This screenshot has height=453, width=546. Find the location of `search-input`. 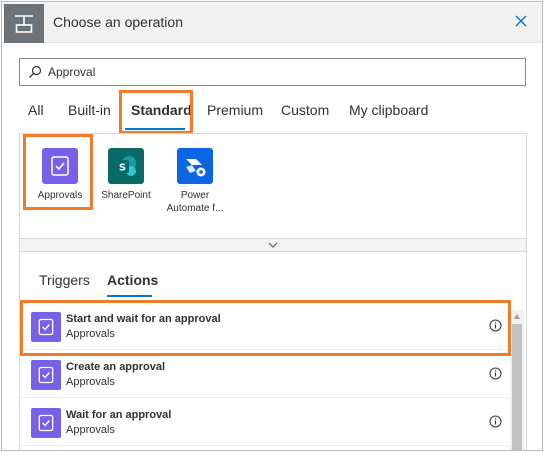

search-input is located at coordinates (278, 72).